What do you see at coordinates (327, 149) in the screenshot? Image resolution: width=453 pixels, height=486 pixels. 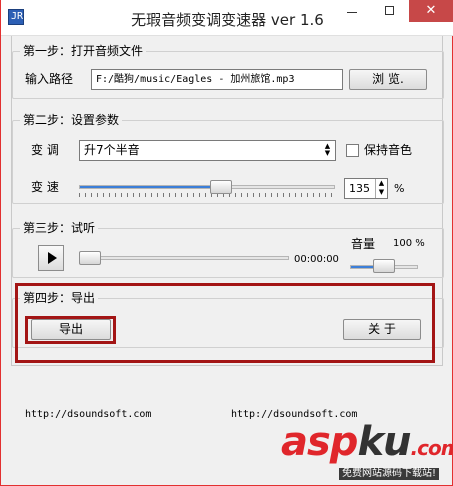 I see `select-arrows-icon: ▲ ▼` at bounding box center [327, 149].